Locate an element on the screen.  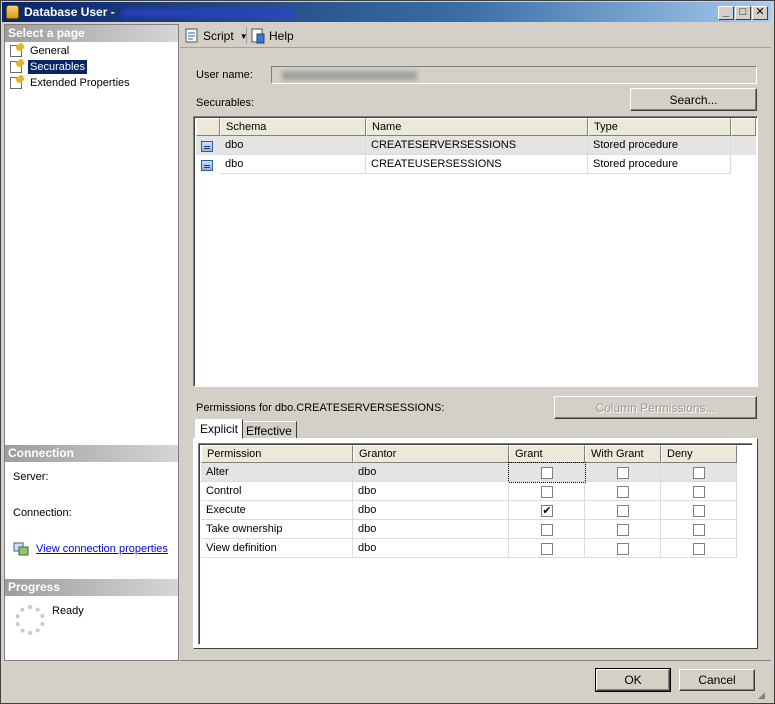
connection-label: Connection: is located at coordinates (42, 513).